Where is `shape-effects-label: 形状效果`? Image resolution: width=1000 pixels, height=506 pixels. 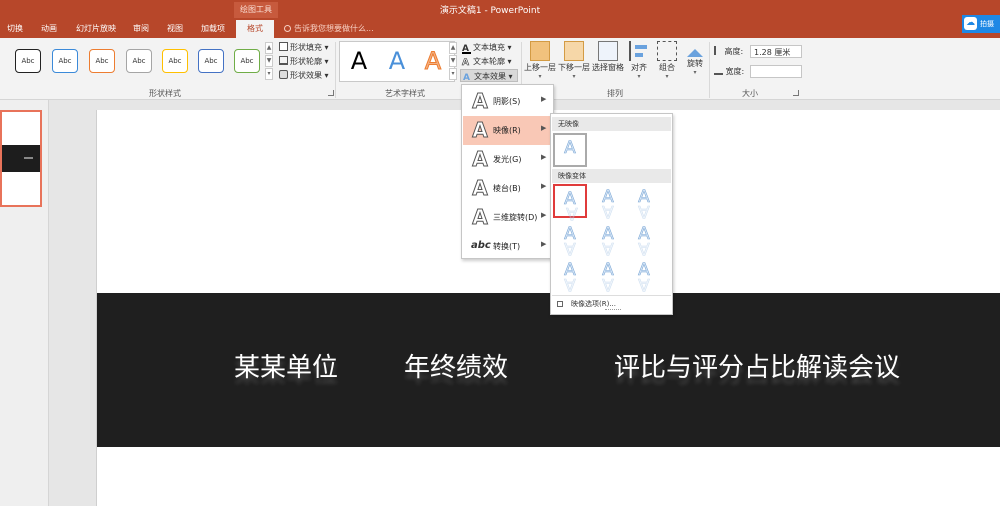
shape-effects-label: 形状效果 is located at coordinates (306, 75).